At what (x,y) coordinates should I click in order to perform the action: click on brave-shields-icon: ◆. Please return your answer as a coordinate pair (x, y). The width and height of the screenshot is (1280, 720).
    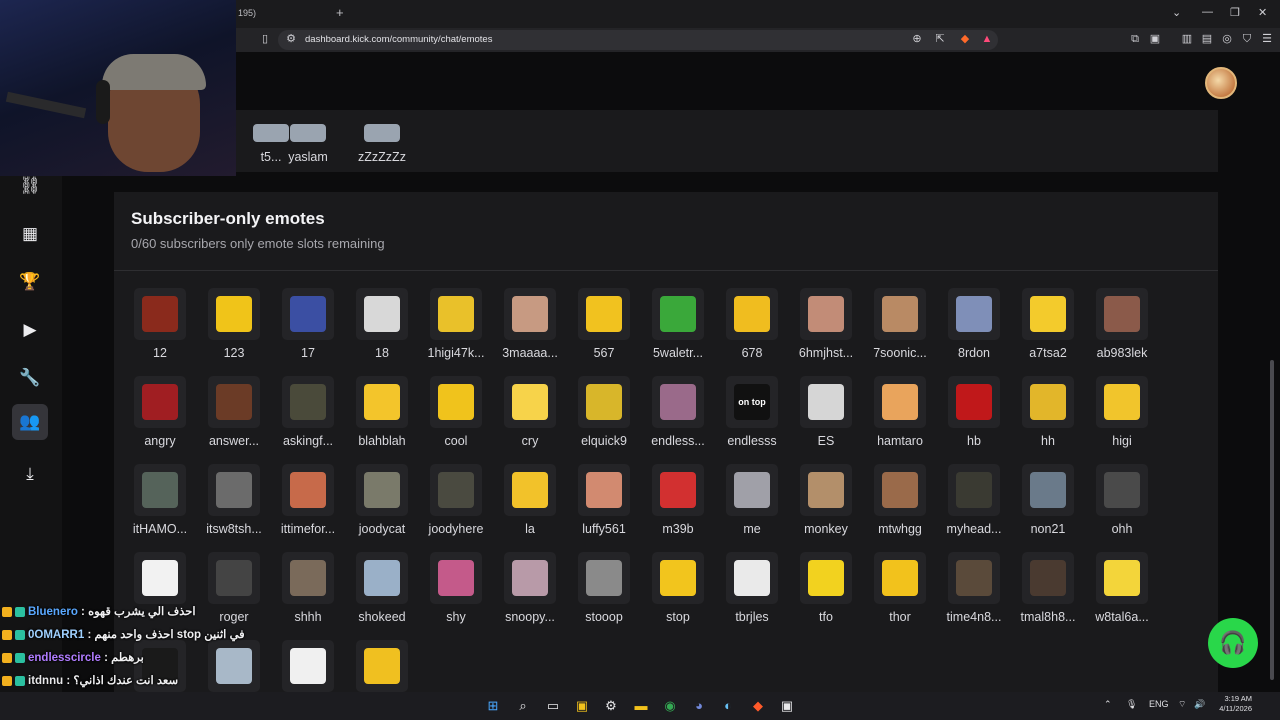
    Looking at the image, I should click on (965, 39).